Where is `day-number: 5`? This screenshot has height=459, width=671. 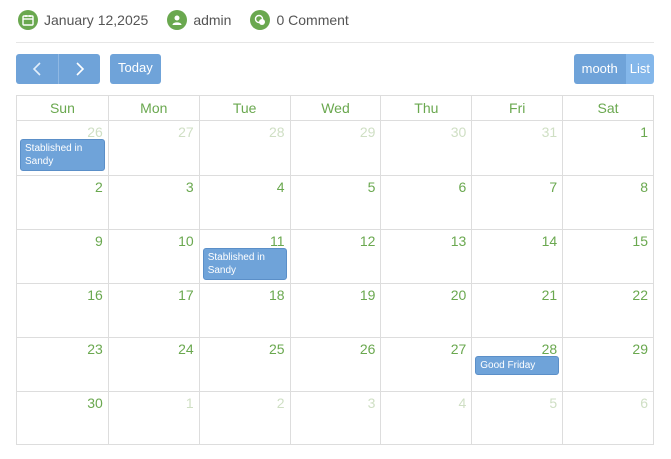
day-number: 5 is located at coordinates (553, 403).